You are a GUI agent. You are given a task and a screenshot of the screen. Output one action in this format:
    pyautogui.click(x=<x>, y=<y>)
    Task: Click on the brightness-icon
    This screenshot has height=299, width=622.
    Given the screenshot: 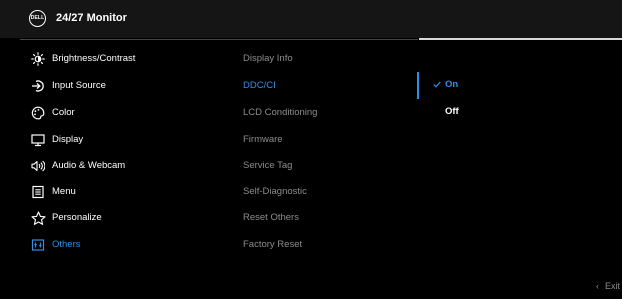 What is the action you would take?
    pyautogui.click(x=38, y=59)
    